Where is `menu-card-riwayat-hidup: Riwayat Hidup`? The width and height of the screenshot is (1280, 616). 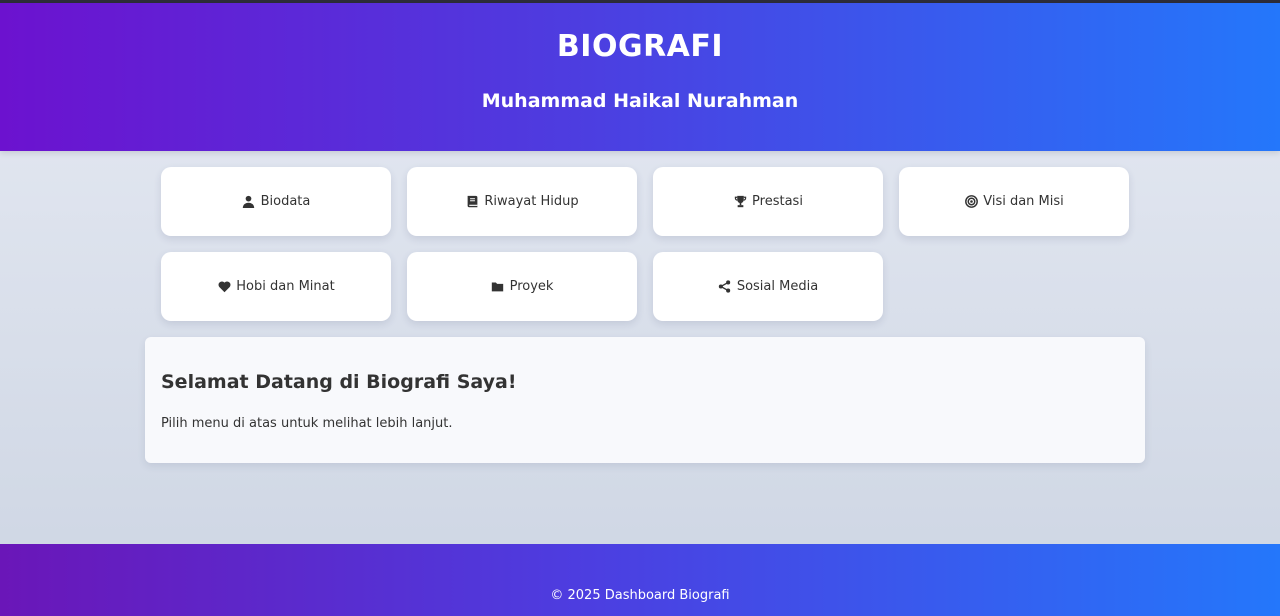
menu-card-riwayat-hidup: Riwayat Hidup is located at coordinates (522, 201).